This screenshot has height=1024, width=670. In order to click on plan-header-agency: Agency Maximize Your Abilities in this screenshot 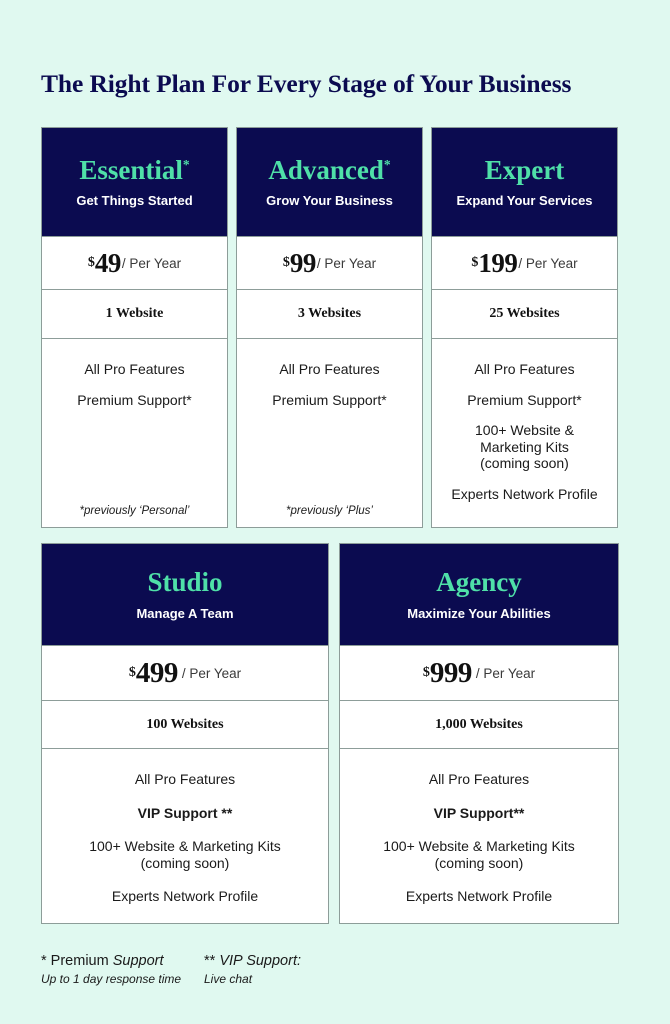, I will do `click(479, 594)`.